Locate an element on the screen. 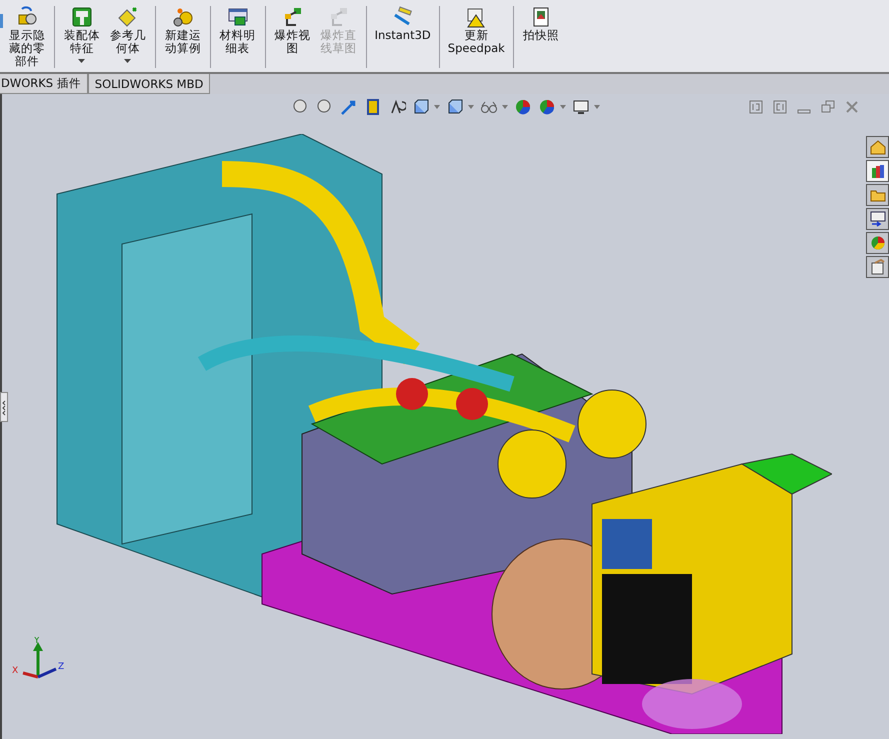  note-icon is located at coordinates (878, 267).